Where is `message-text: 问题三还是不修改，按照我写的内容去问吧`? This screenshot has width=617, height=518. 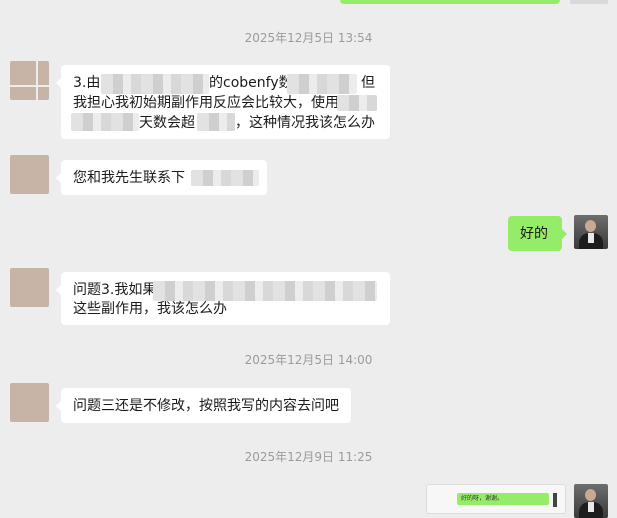
message-text: 问题三还是不修改，按照我写的内容去问吧 is located at coordinates (206, 406).